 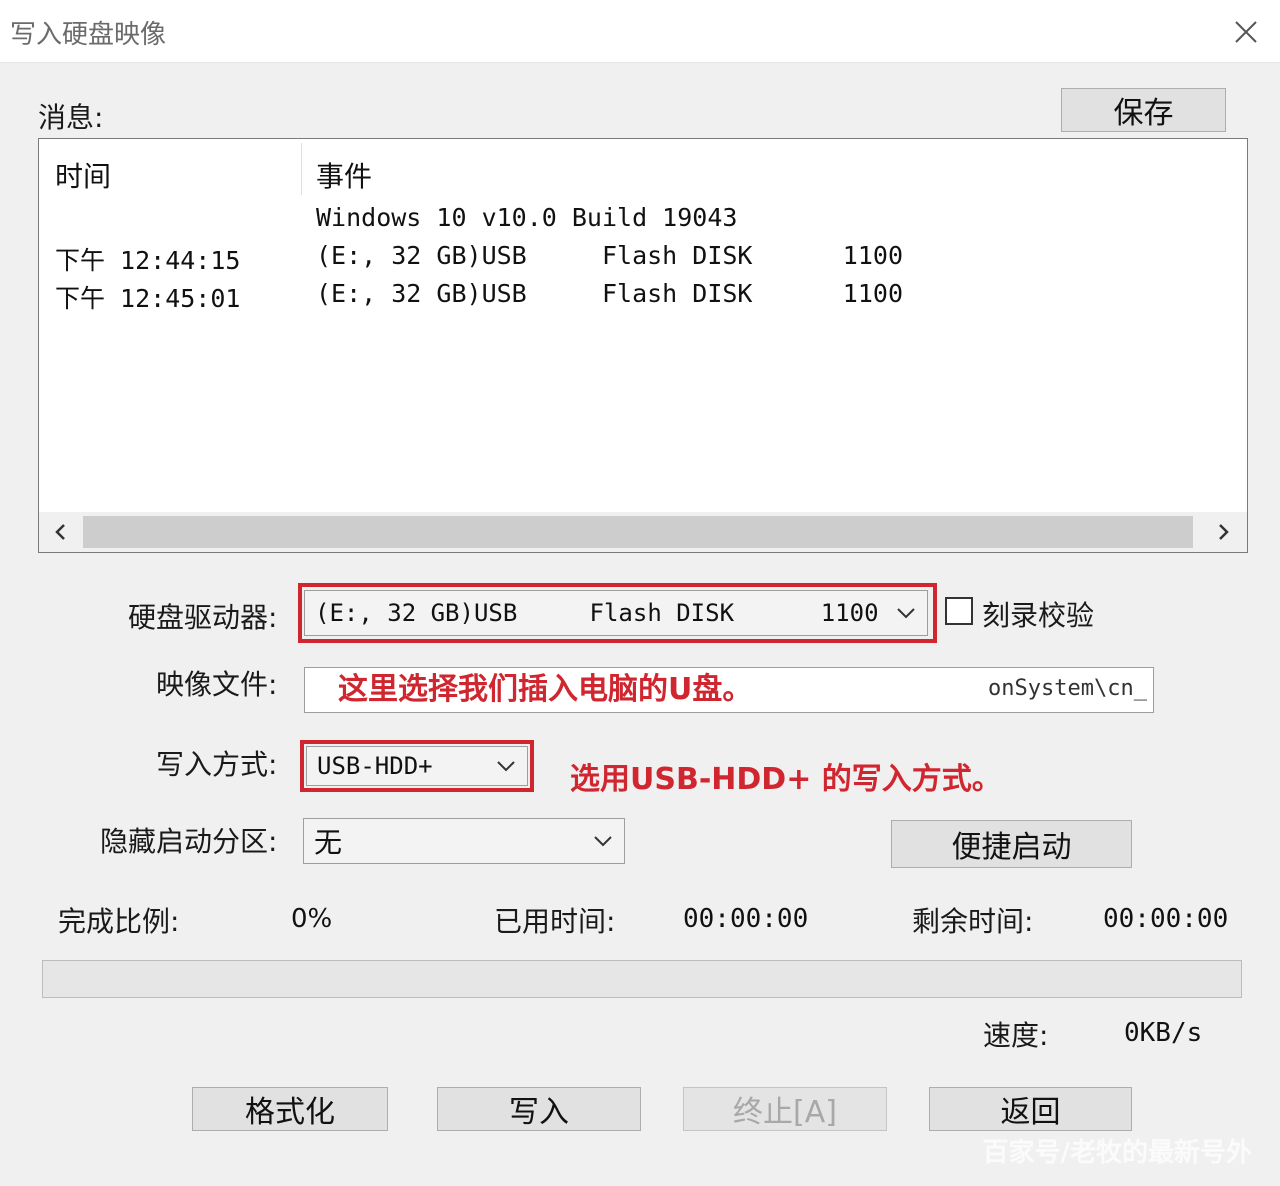 What do you see at coordinates (344, 175) in the screenshot?
I see `column-header-event: 事件` at bounding box center [344, 175].